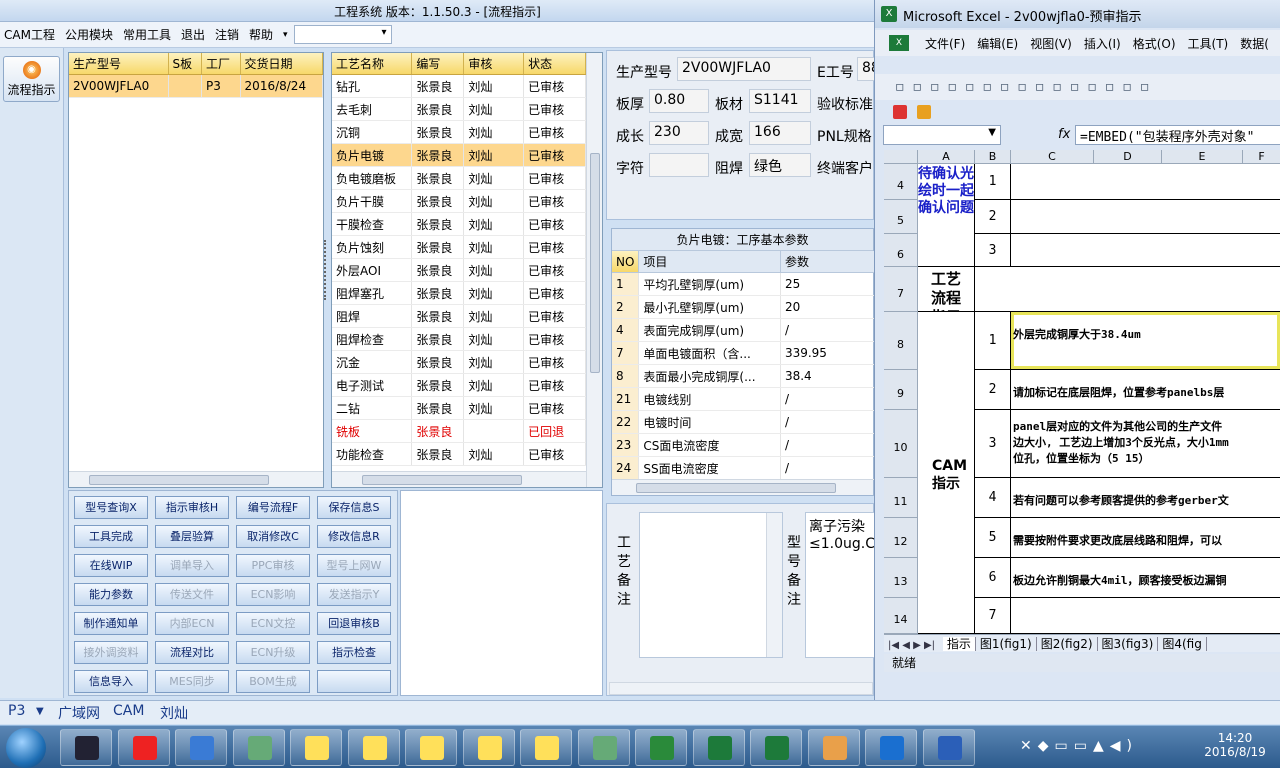 The width and height of the screenshot is (1280, 768). I want to click on param-column-header: NO, so click(626, 262).